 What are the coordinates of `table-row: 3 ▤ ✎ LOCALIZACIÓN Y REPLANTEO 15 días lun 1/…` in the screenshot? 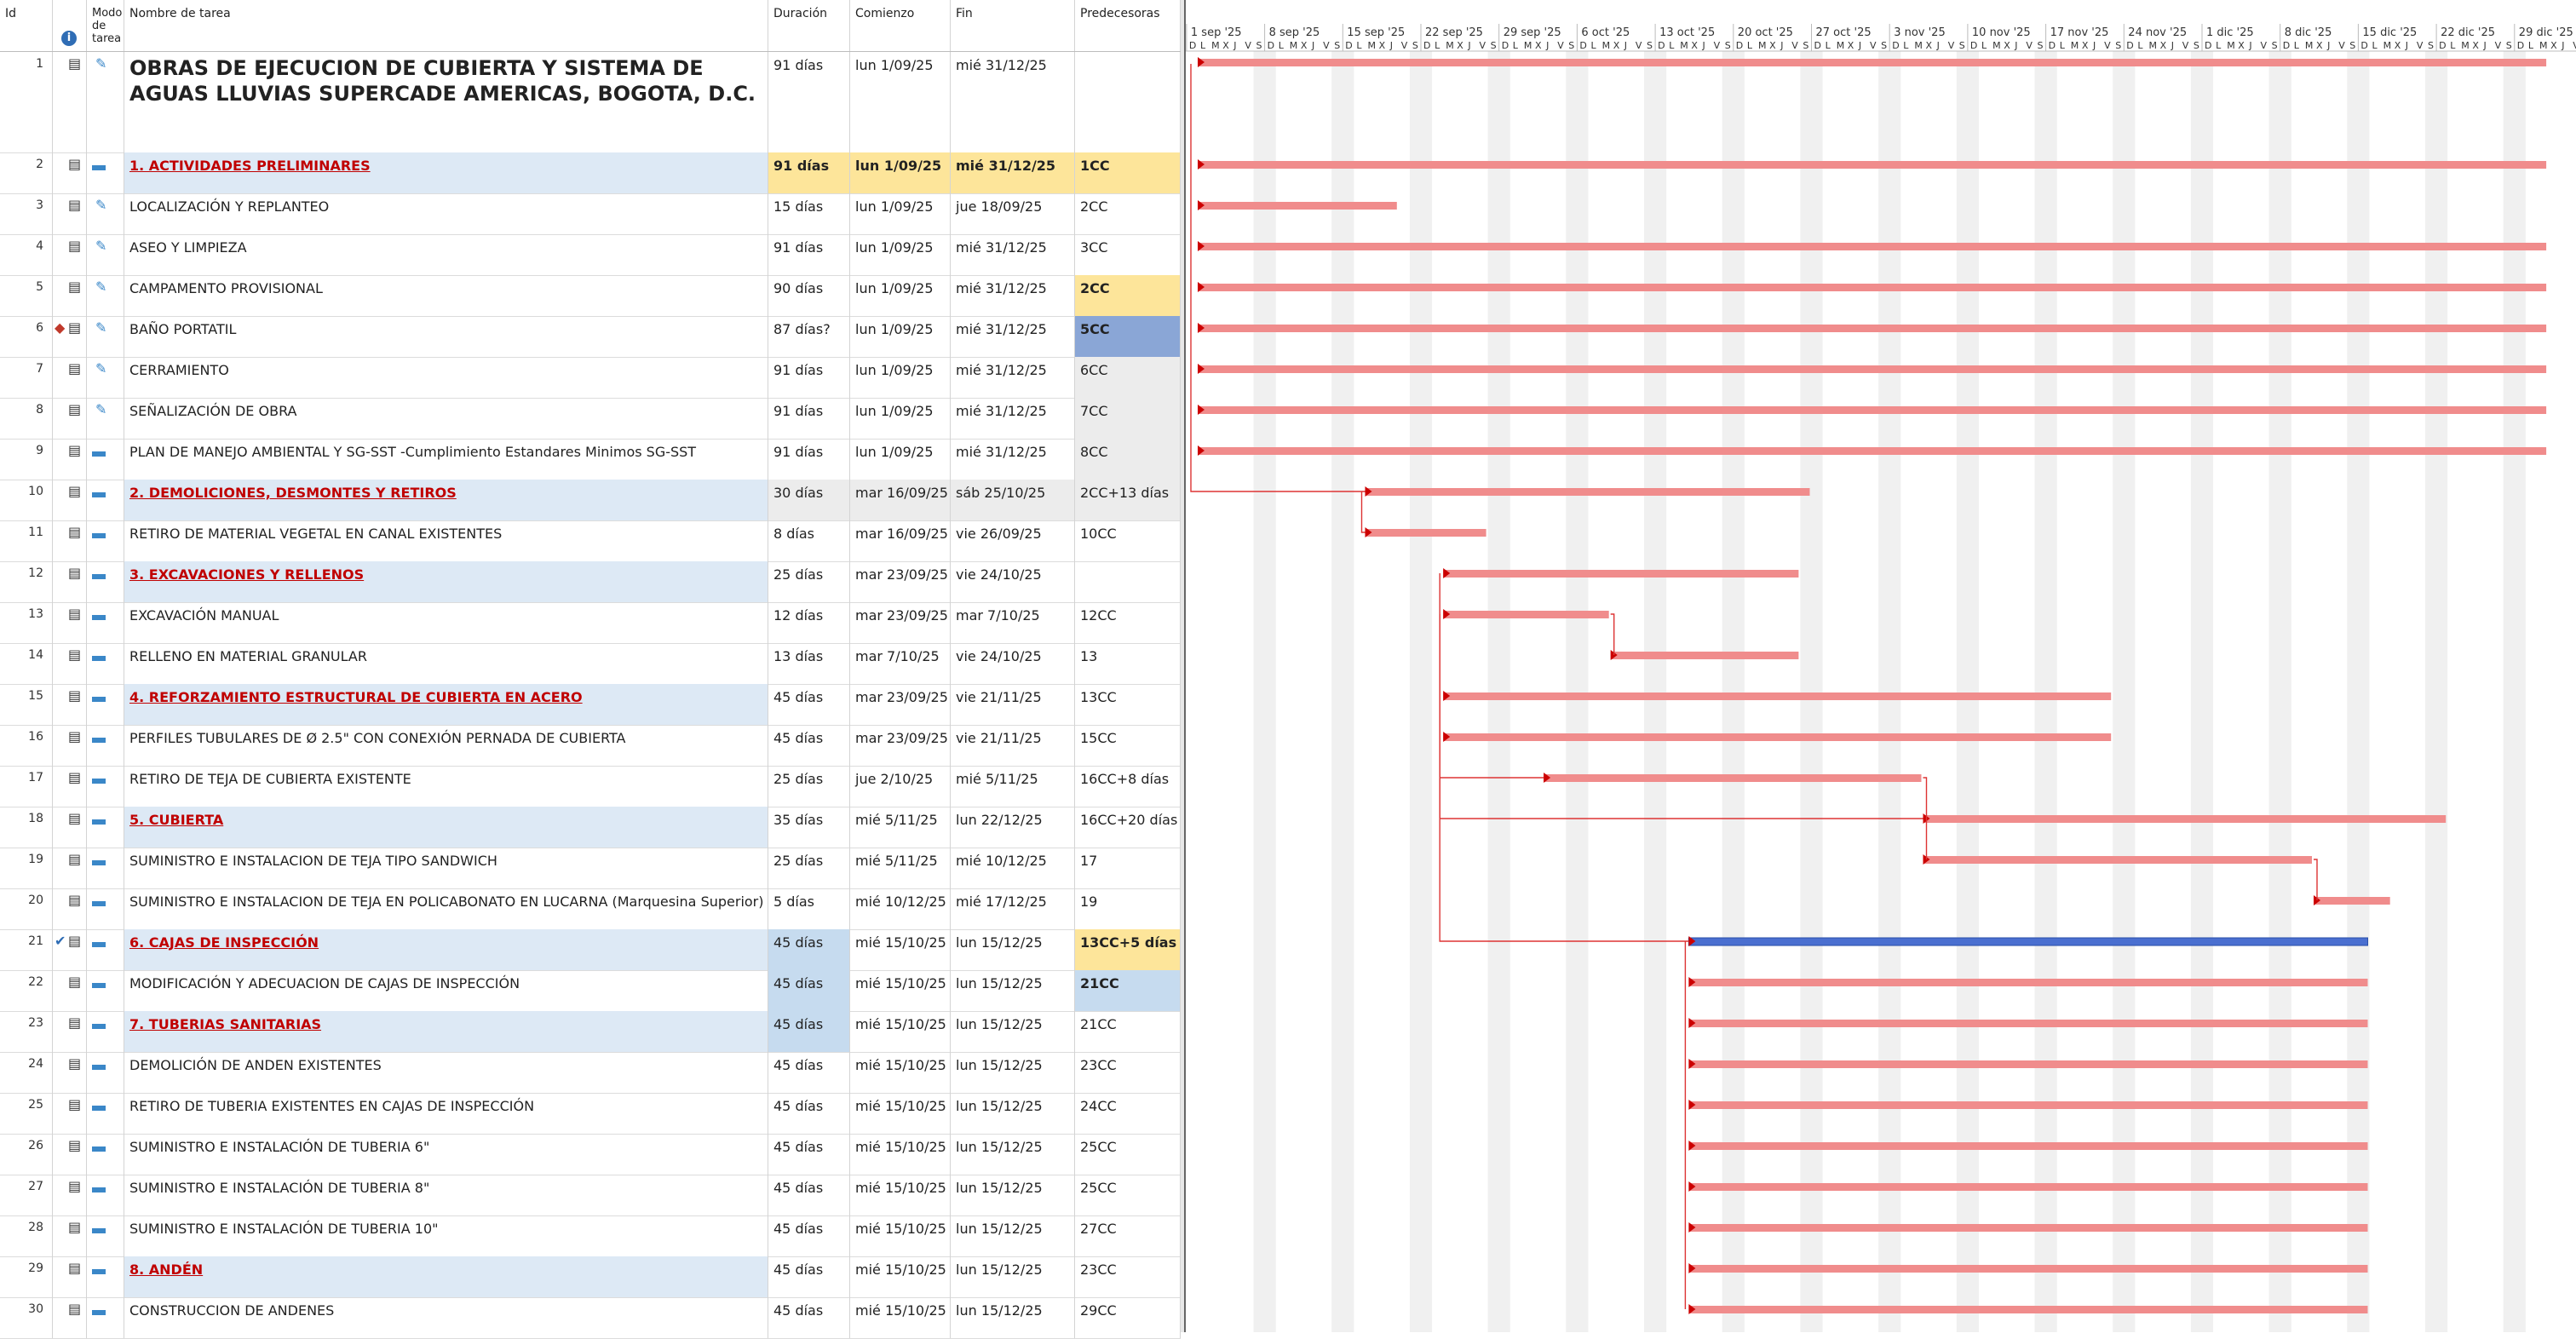 It's located at (591, 214).